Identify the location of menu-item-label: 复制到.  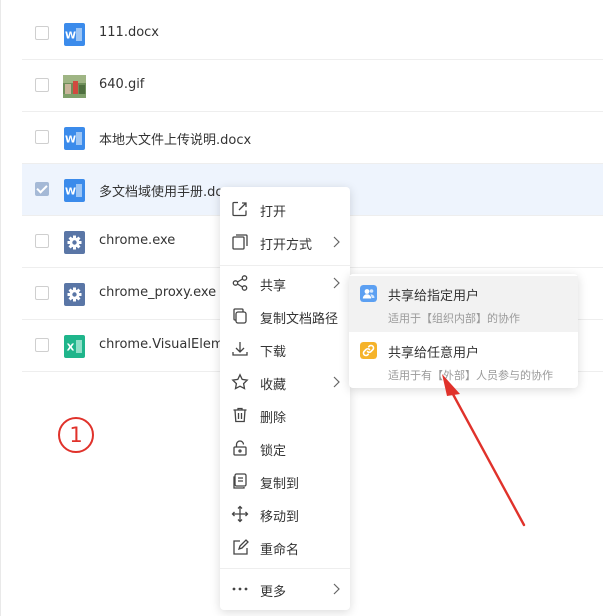
(280, 484).